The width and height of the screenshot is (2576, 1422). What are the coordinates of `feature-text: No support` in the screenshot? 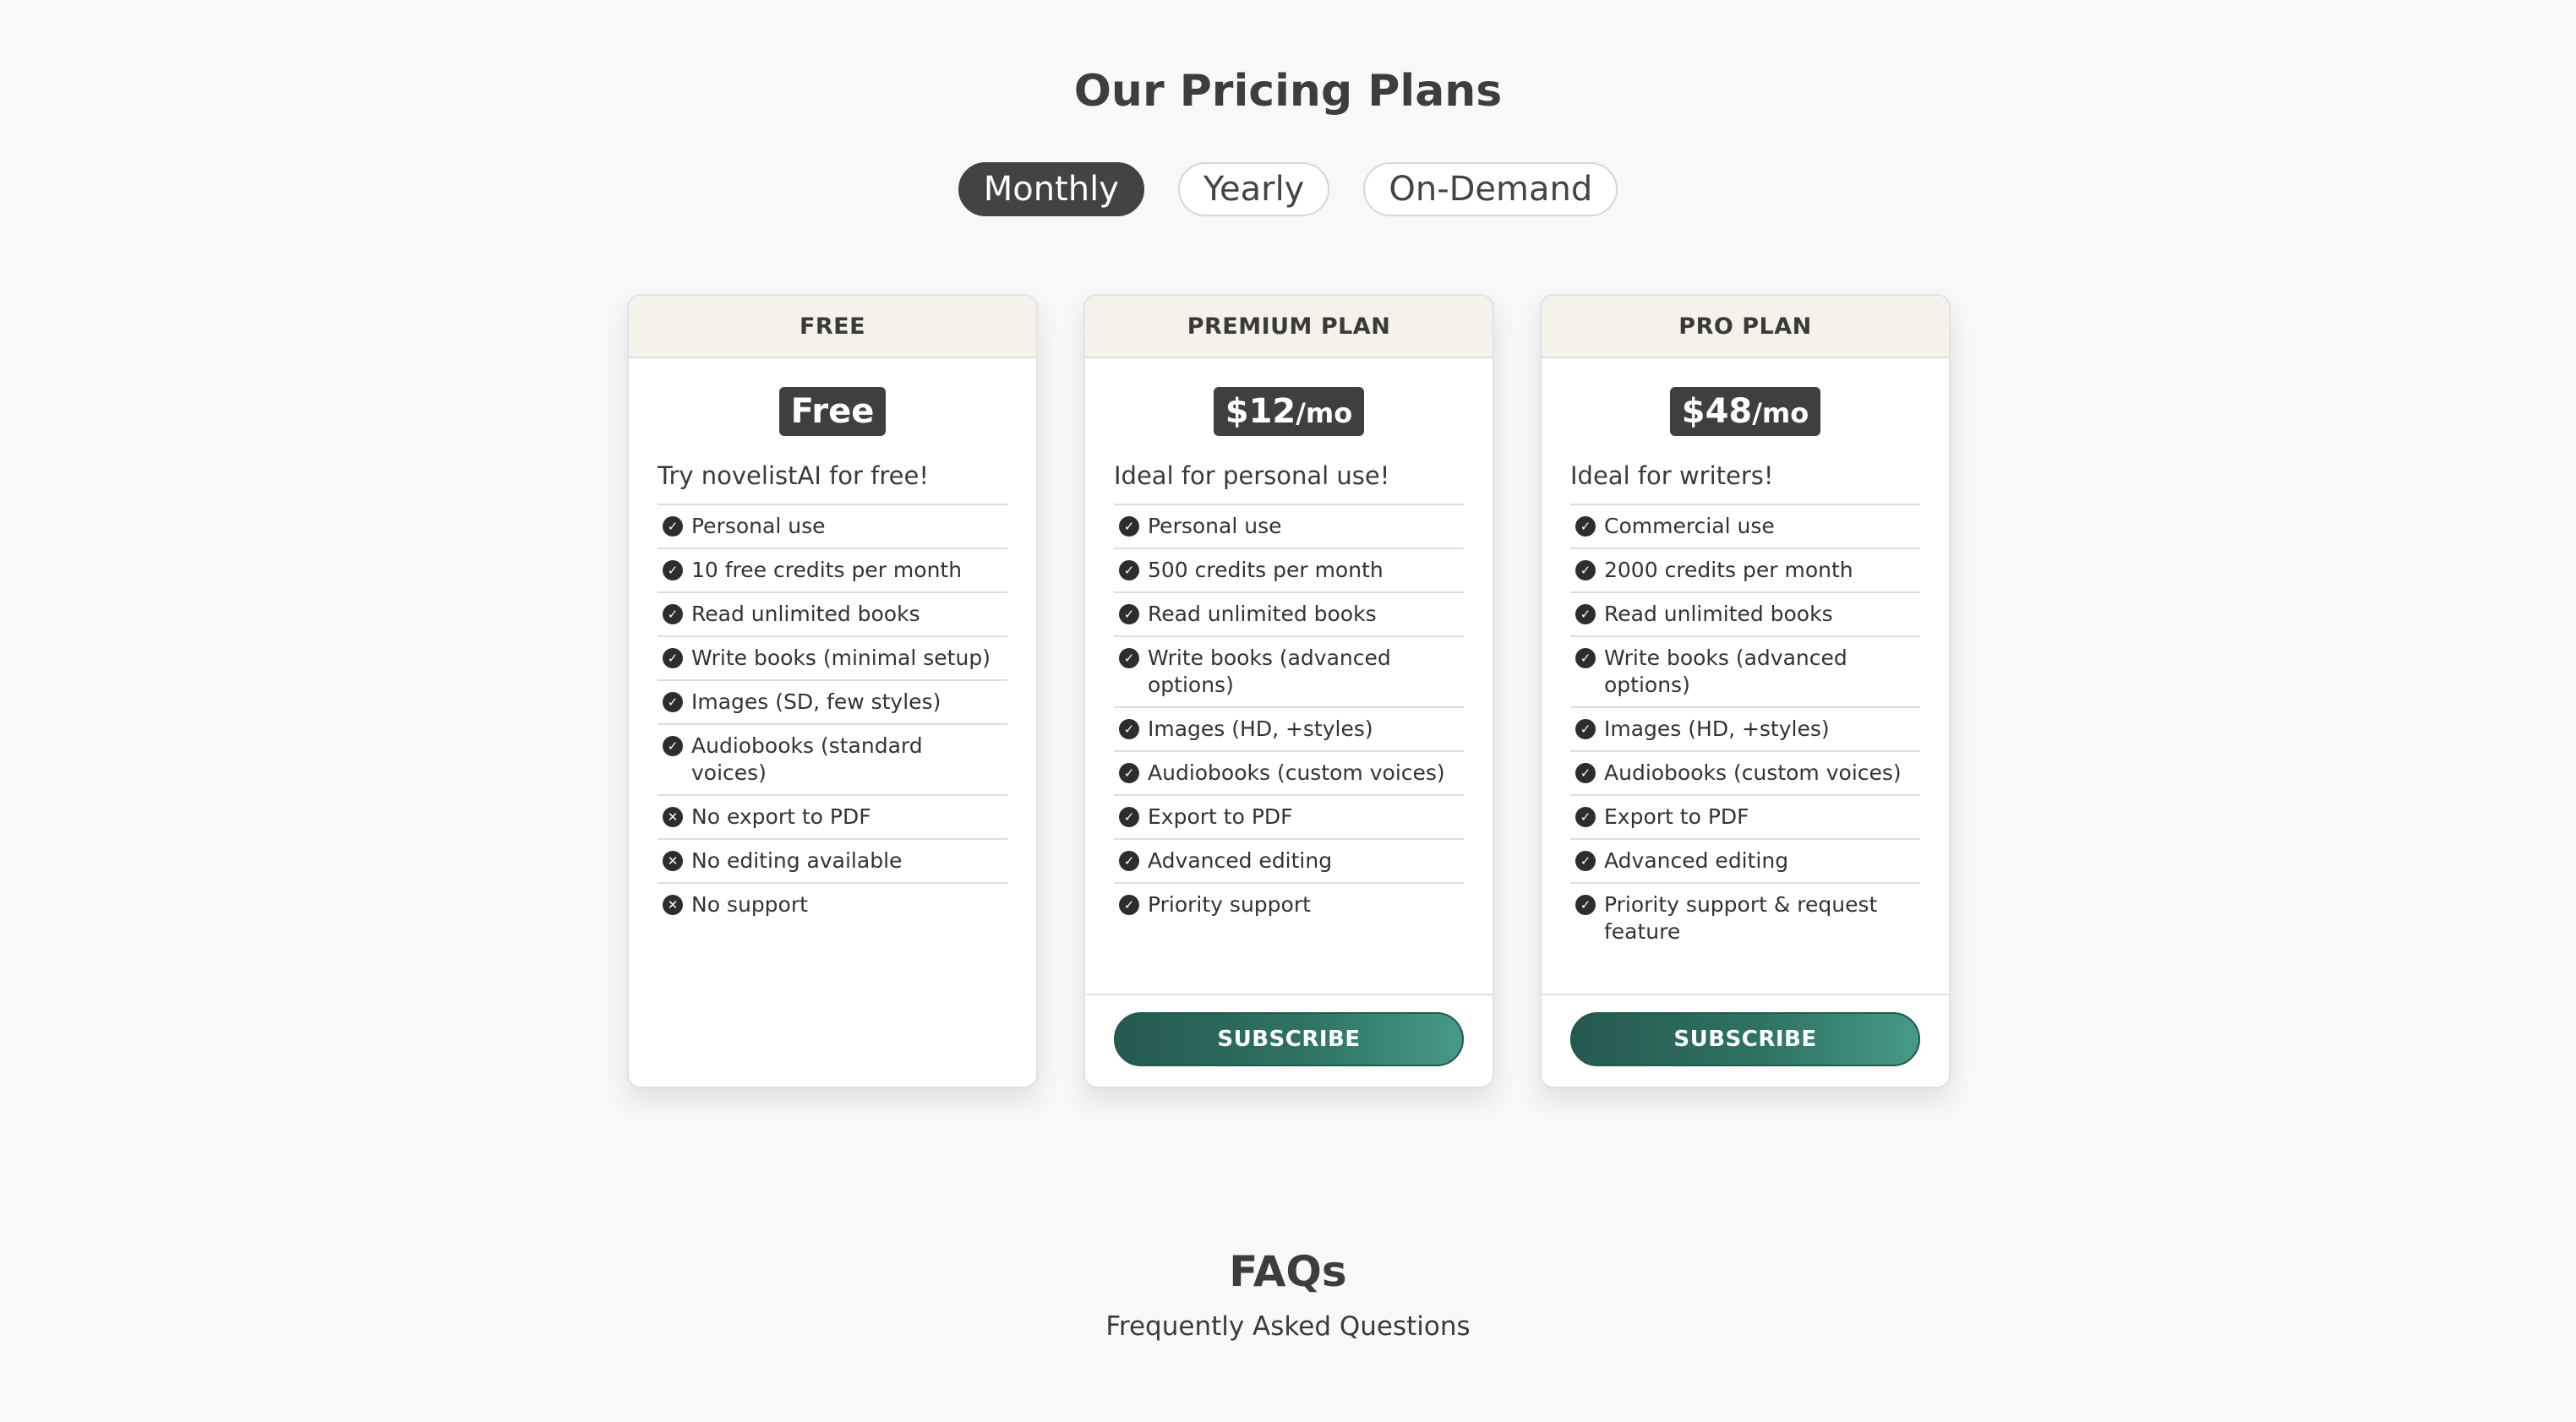 It's located at (749, 904).